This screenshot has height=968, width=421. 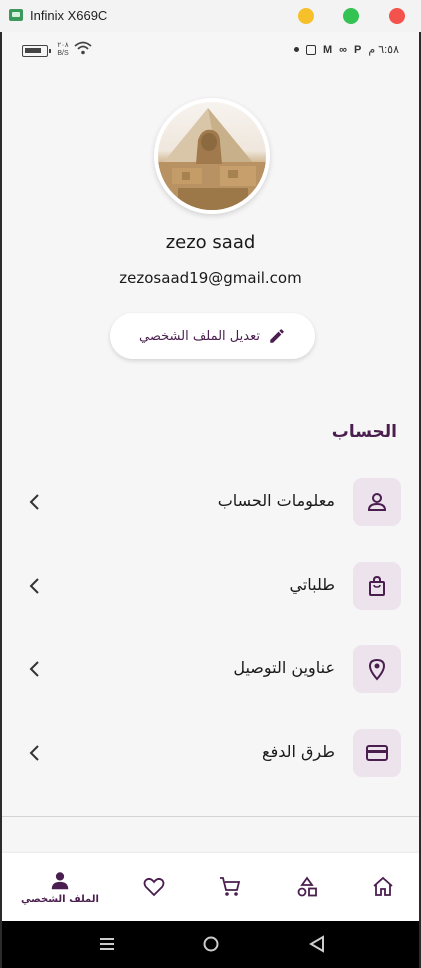 I want to click on status-bar: ٢٠٨ B/S M ∞ P ٦:٥٨ م, so click(x=210, y=52).